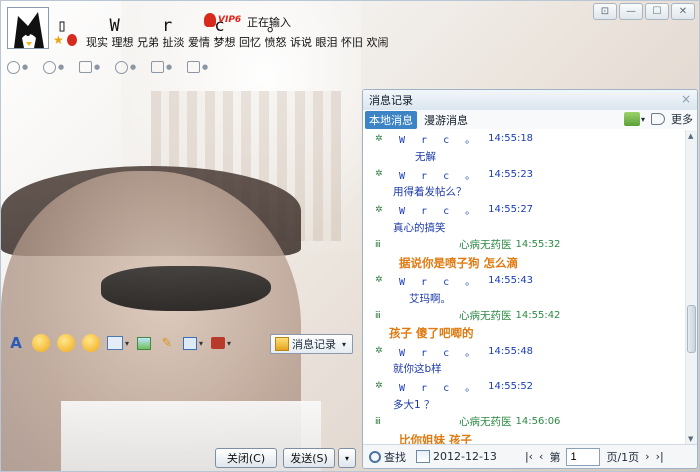  What do you see at coordinates (49, 67) in the screenshot?
I see `mic-icon` at bounding box center [49, 67].